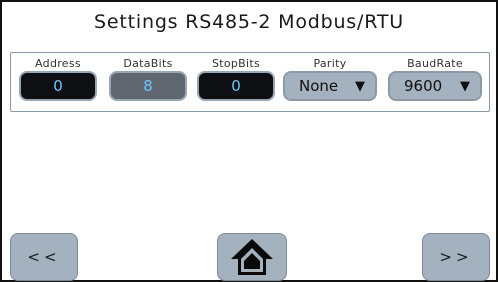 This screenshot has width=498, height=282. I want to click on databits-field-group: DataBits 8, so click(148, 79).